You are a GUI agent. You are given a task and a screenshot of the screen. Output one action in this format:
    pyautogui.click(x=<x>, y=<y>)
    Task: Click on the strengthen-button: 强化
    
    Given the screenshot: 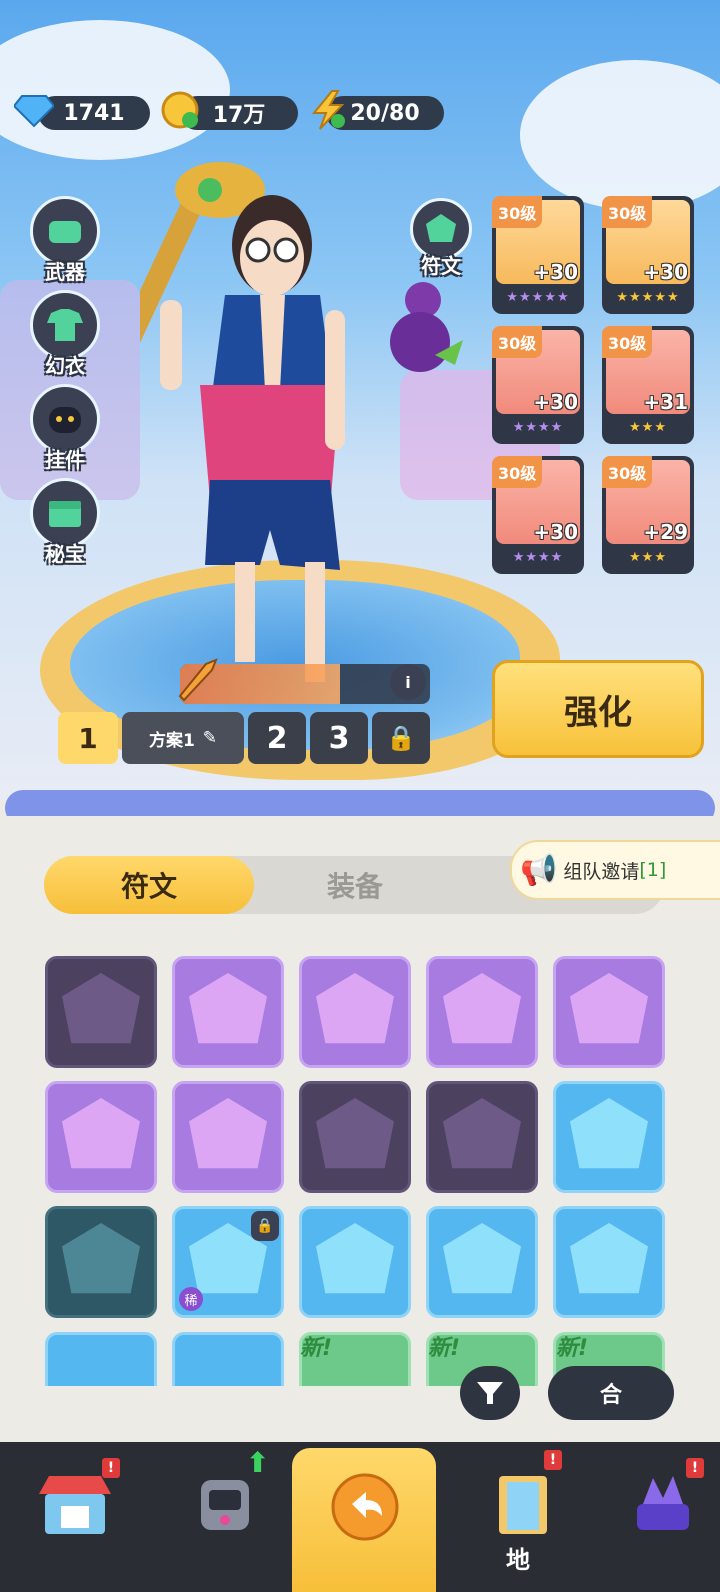 What is the action you would take?
    pyautogui.click(x=598, y=709)
    